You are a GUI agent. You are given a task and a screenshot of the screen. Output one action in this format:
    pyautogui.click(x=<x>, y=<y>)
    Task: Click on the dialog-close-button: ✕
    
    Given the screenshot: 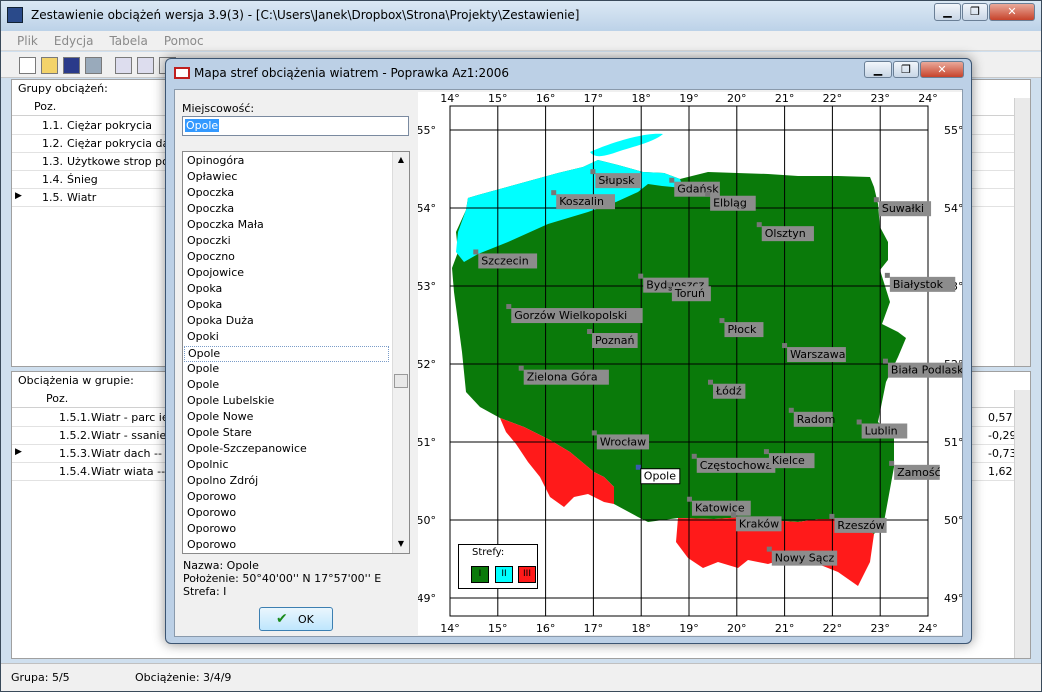 What is the action you would take?
    pyautogui.click(x=942, y=69)
    